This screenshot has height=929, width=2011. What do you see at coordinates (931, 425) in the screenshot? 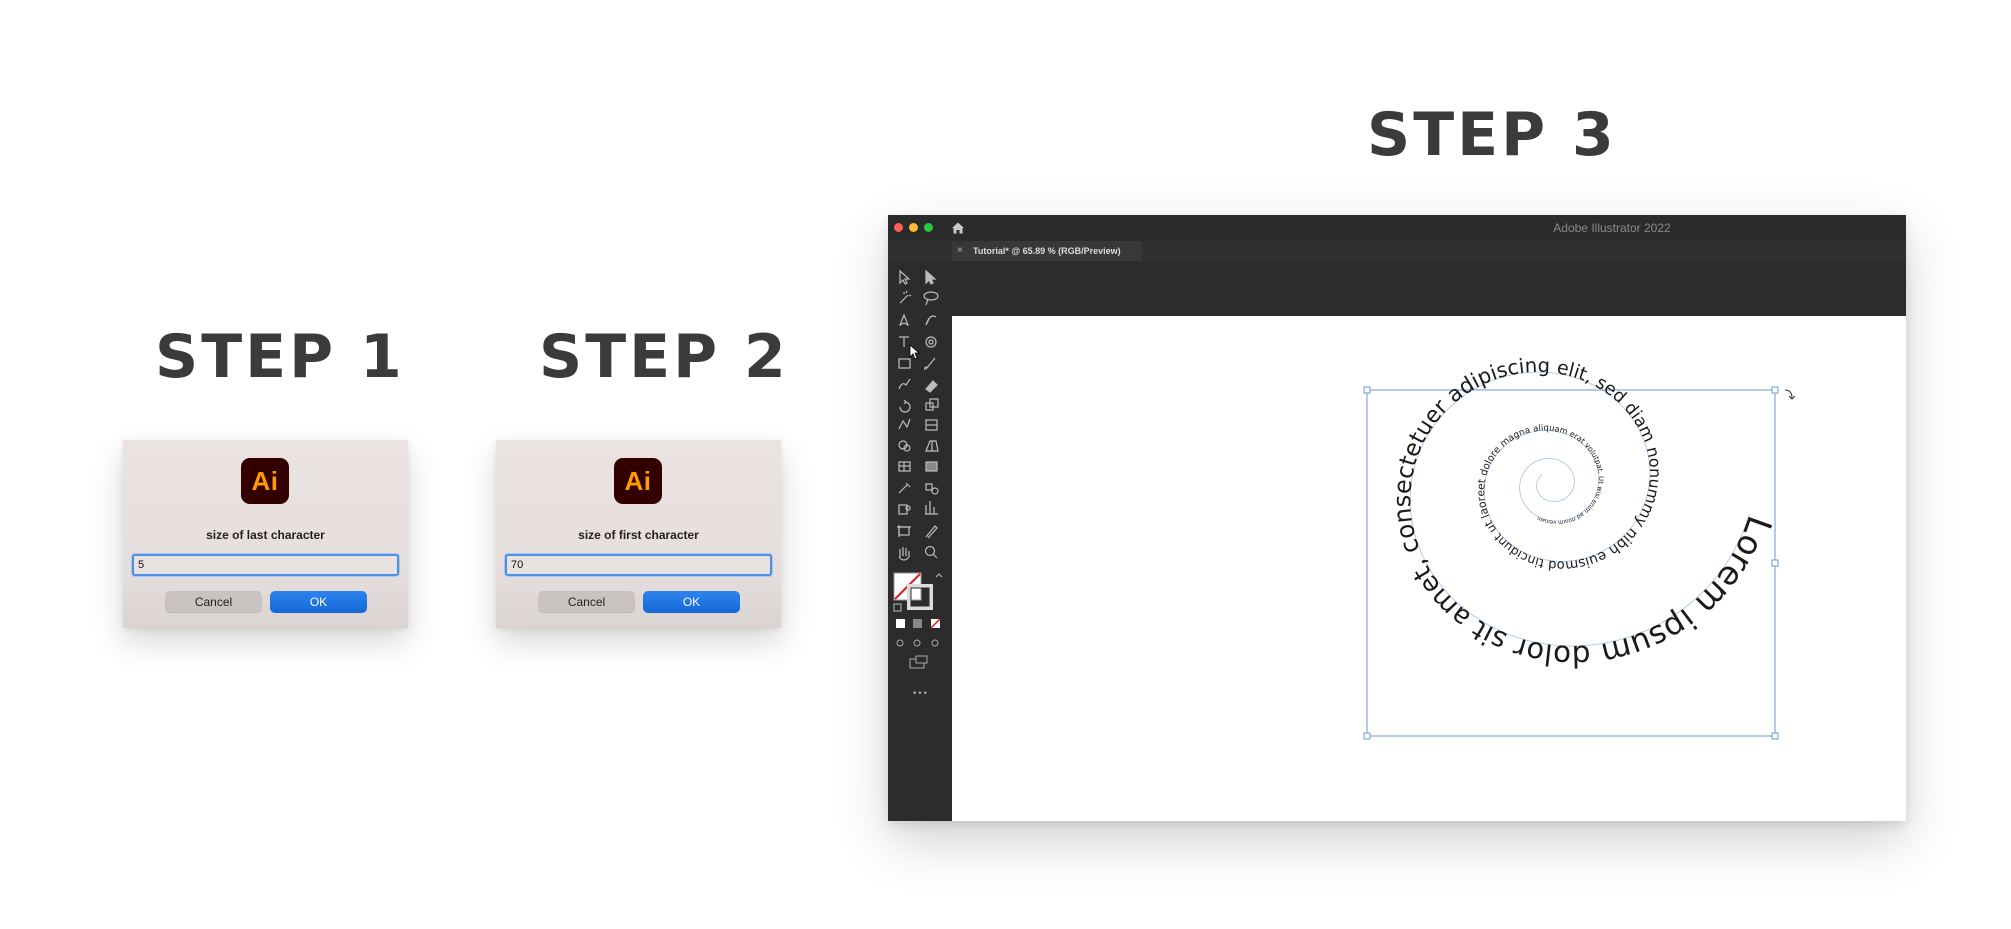
I see `width-tool-icon` at bounding box center [931, 425].